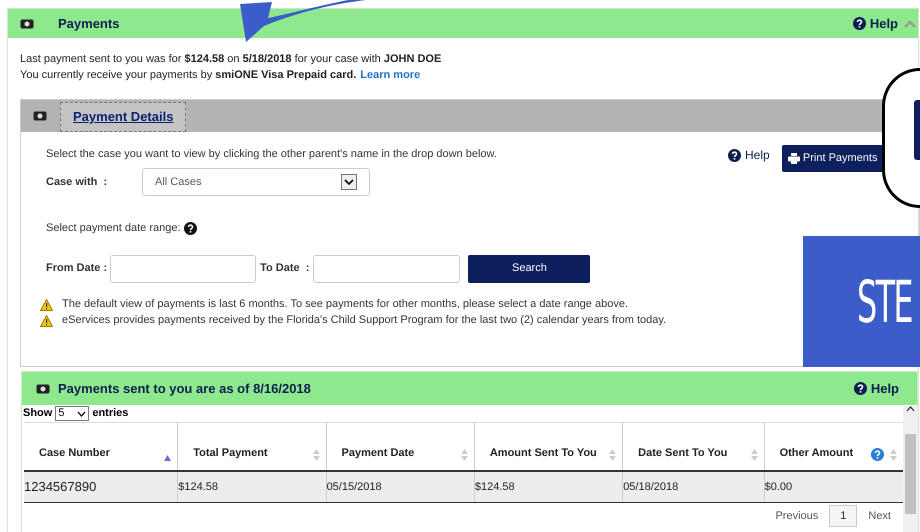 The image size is (920, 532). Describe the element at coordinates (910, 409) in the screenshot. I see `scroll-up-icon` at that location.